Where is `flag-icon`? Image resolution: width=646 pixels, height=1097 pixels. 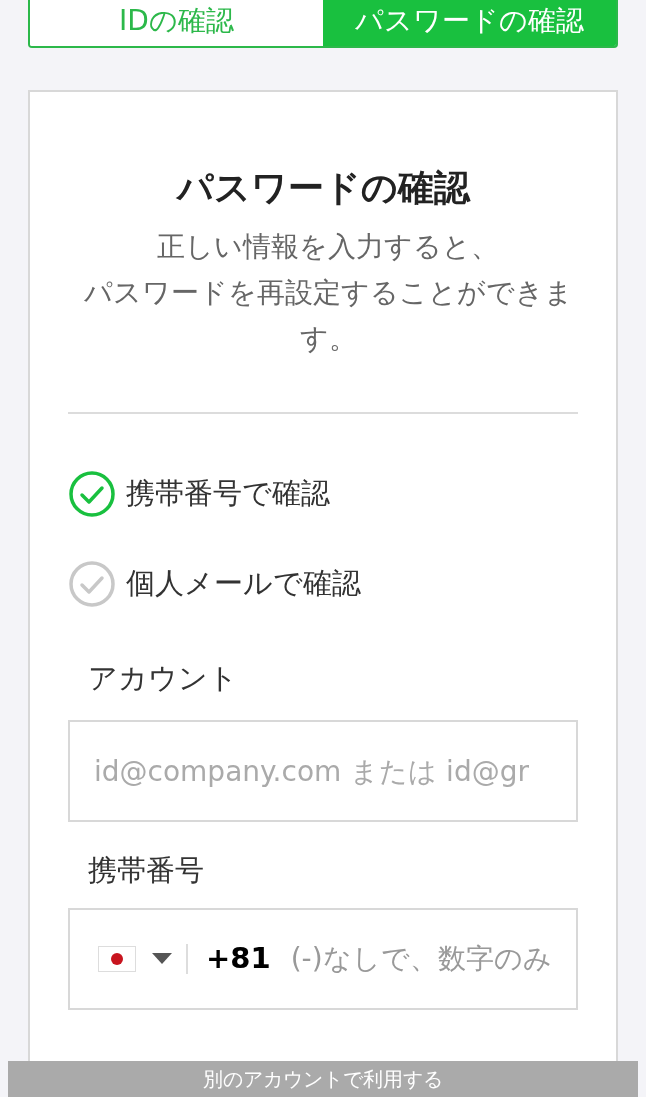
flag-icon is located at coordinates (117, 959).